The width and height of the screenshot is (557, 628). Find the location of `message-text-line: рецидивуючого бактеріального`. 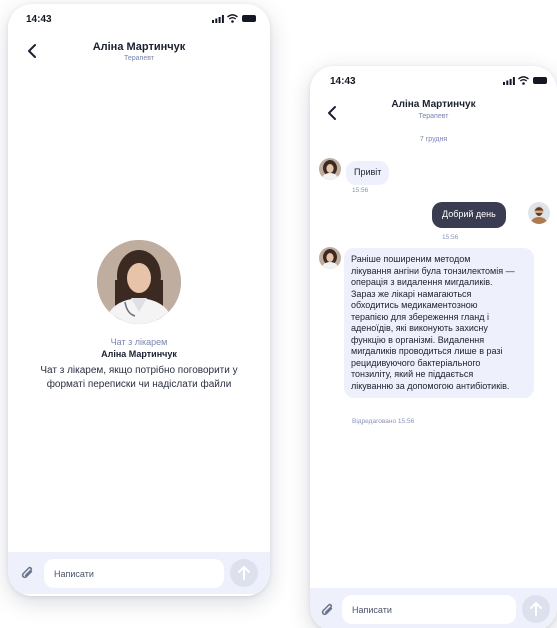

message-text-line: рецидивуючого бактеріального is located at coordinates (416, 362).